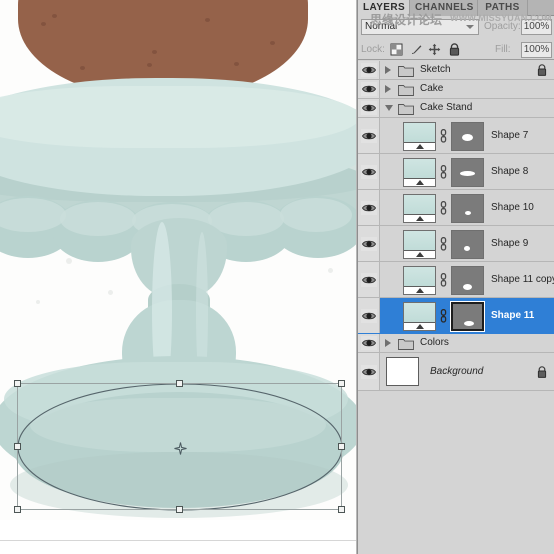 This screenshot has width=554, height=554. What do you see at coordinates (17, 383) in the screenshot?
I see `transform-handle-top-left` at bounding box center [17, 383].